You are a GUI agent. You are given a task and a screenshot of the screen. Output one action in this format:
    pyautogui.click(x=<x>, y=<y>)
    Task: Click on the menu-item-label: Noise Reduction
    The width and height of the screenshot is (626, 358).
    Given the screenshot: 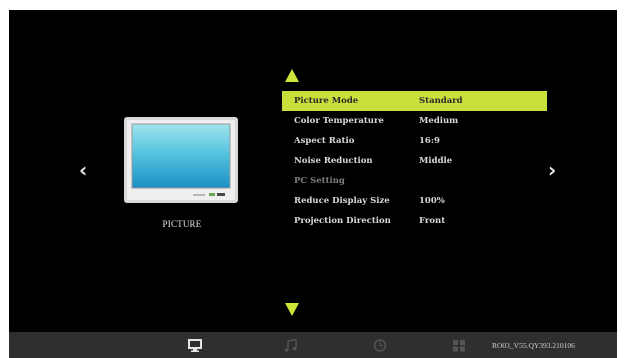 What is the action you would take?
    pyautogui.click(x=333, y=161)
    